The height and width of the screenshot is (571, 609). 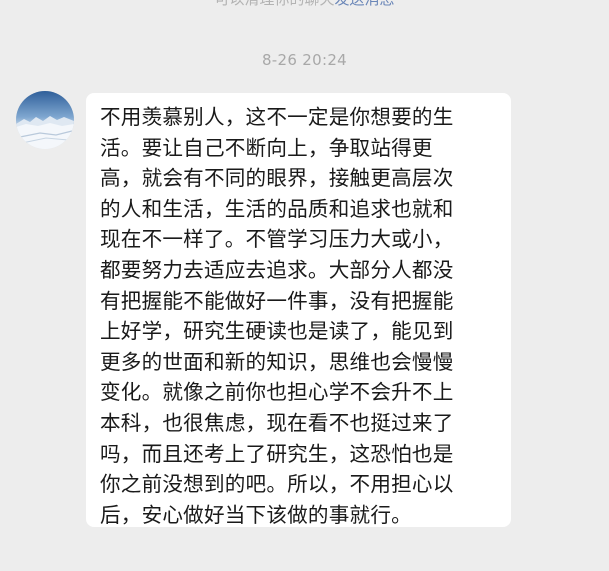 I want to click on avatar, so click(x=45, y=120).